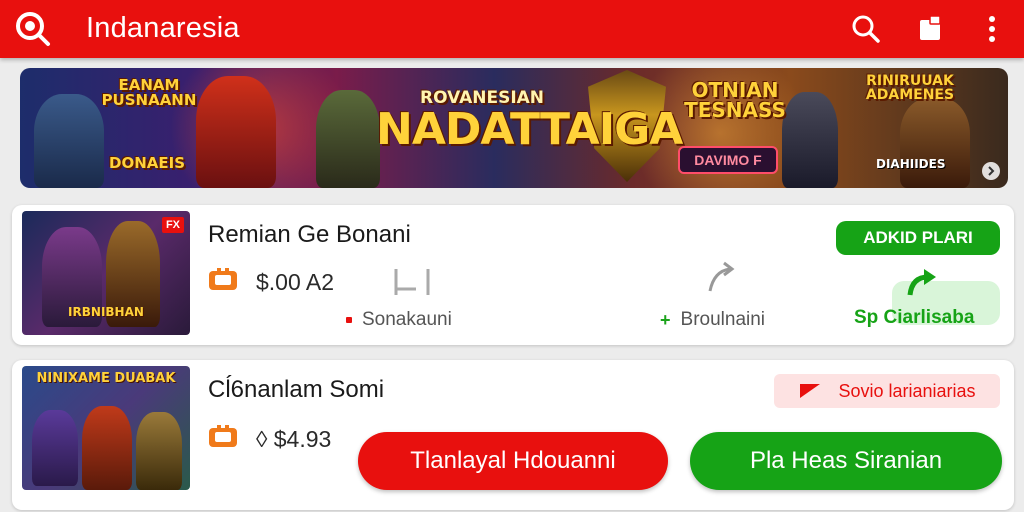 This screenshot has height=512, width=1024. Describe the element at coordinates (295, 282) in the screenshot. I see `game-price: $.00 A2` at that location.